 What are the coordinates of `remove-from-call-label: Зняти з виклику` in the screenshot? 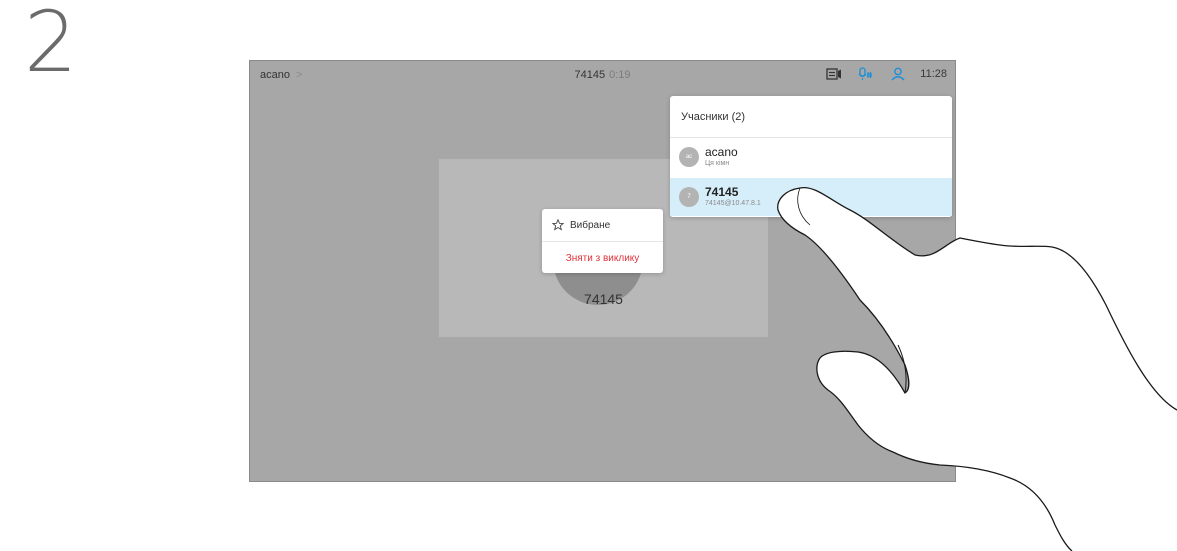 It's located at (602, 258).